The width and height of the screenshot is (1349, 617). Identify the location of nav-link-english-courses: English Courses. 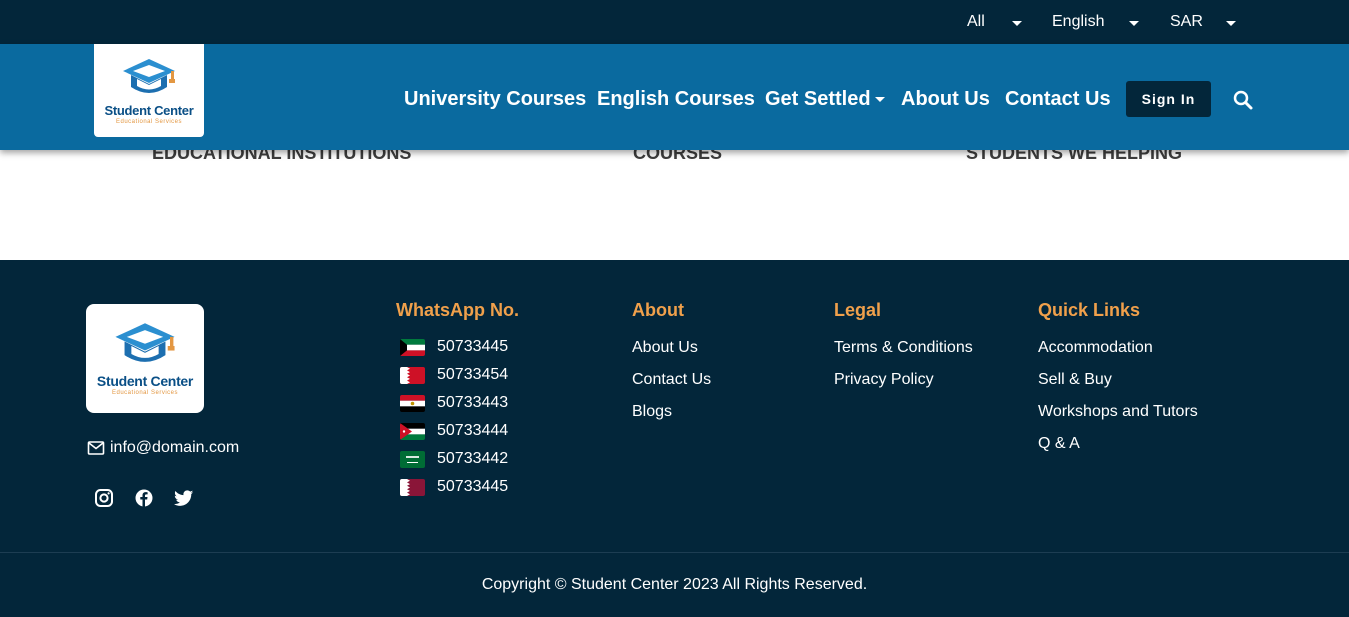
(676, 99).